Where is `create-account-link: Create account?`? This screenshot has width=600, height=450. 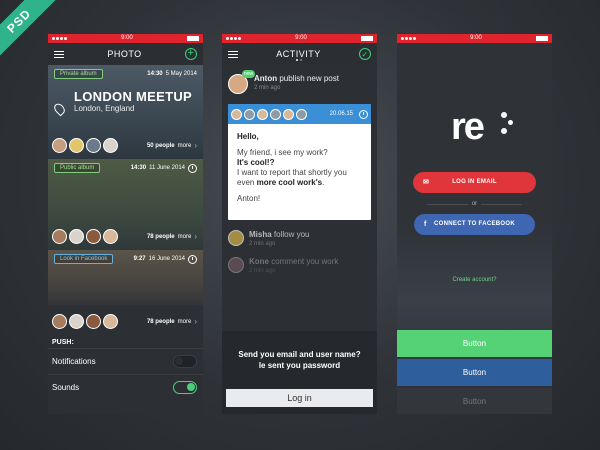 create-account-link: Create account? is located at coordinates (474, 280).